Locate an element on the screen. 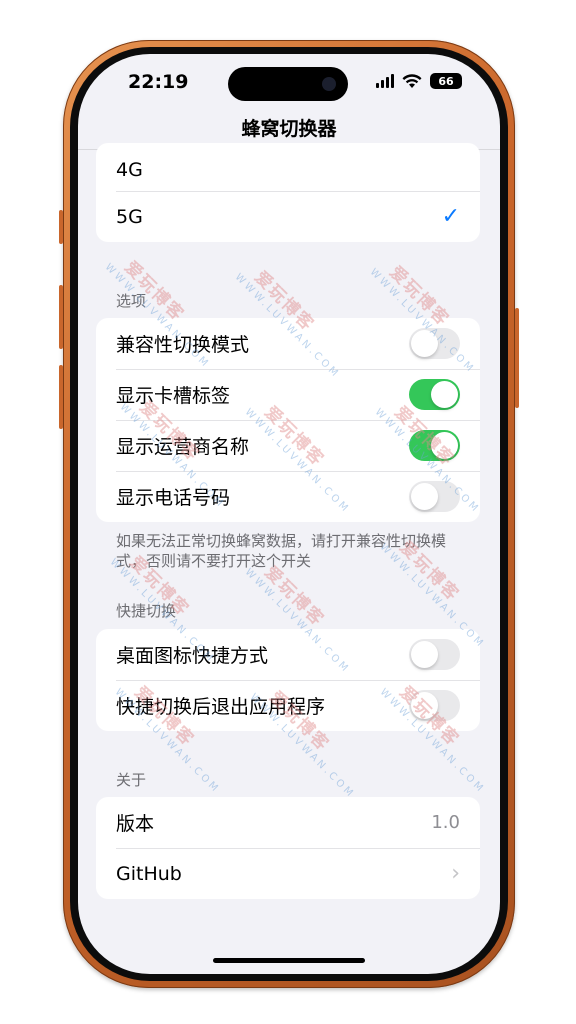 The height and width of the screenshot is (1024, 576). shortcut-group: 桌面图标快捷方式 快捷切换后退出应用程序 is located at coordinates (288, 680).